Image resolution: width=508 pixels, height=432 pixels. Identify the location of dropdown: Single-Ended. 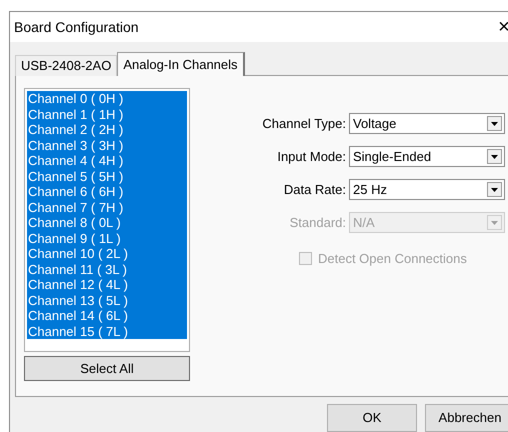
(427, 156).